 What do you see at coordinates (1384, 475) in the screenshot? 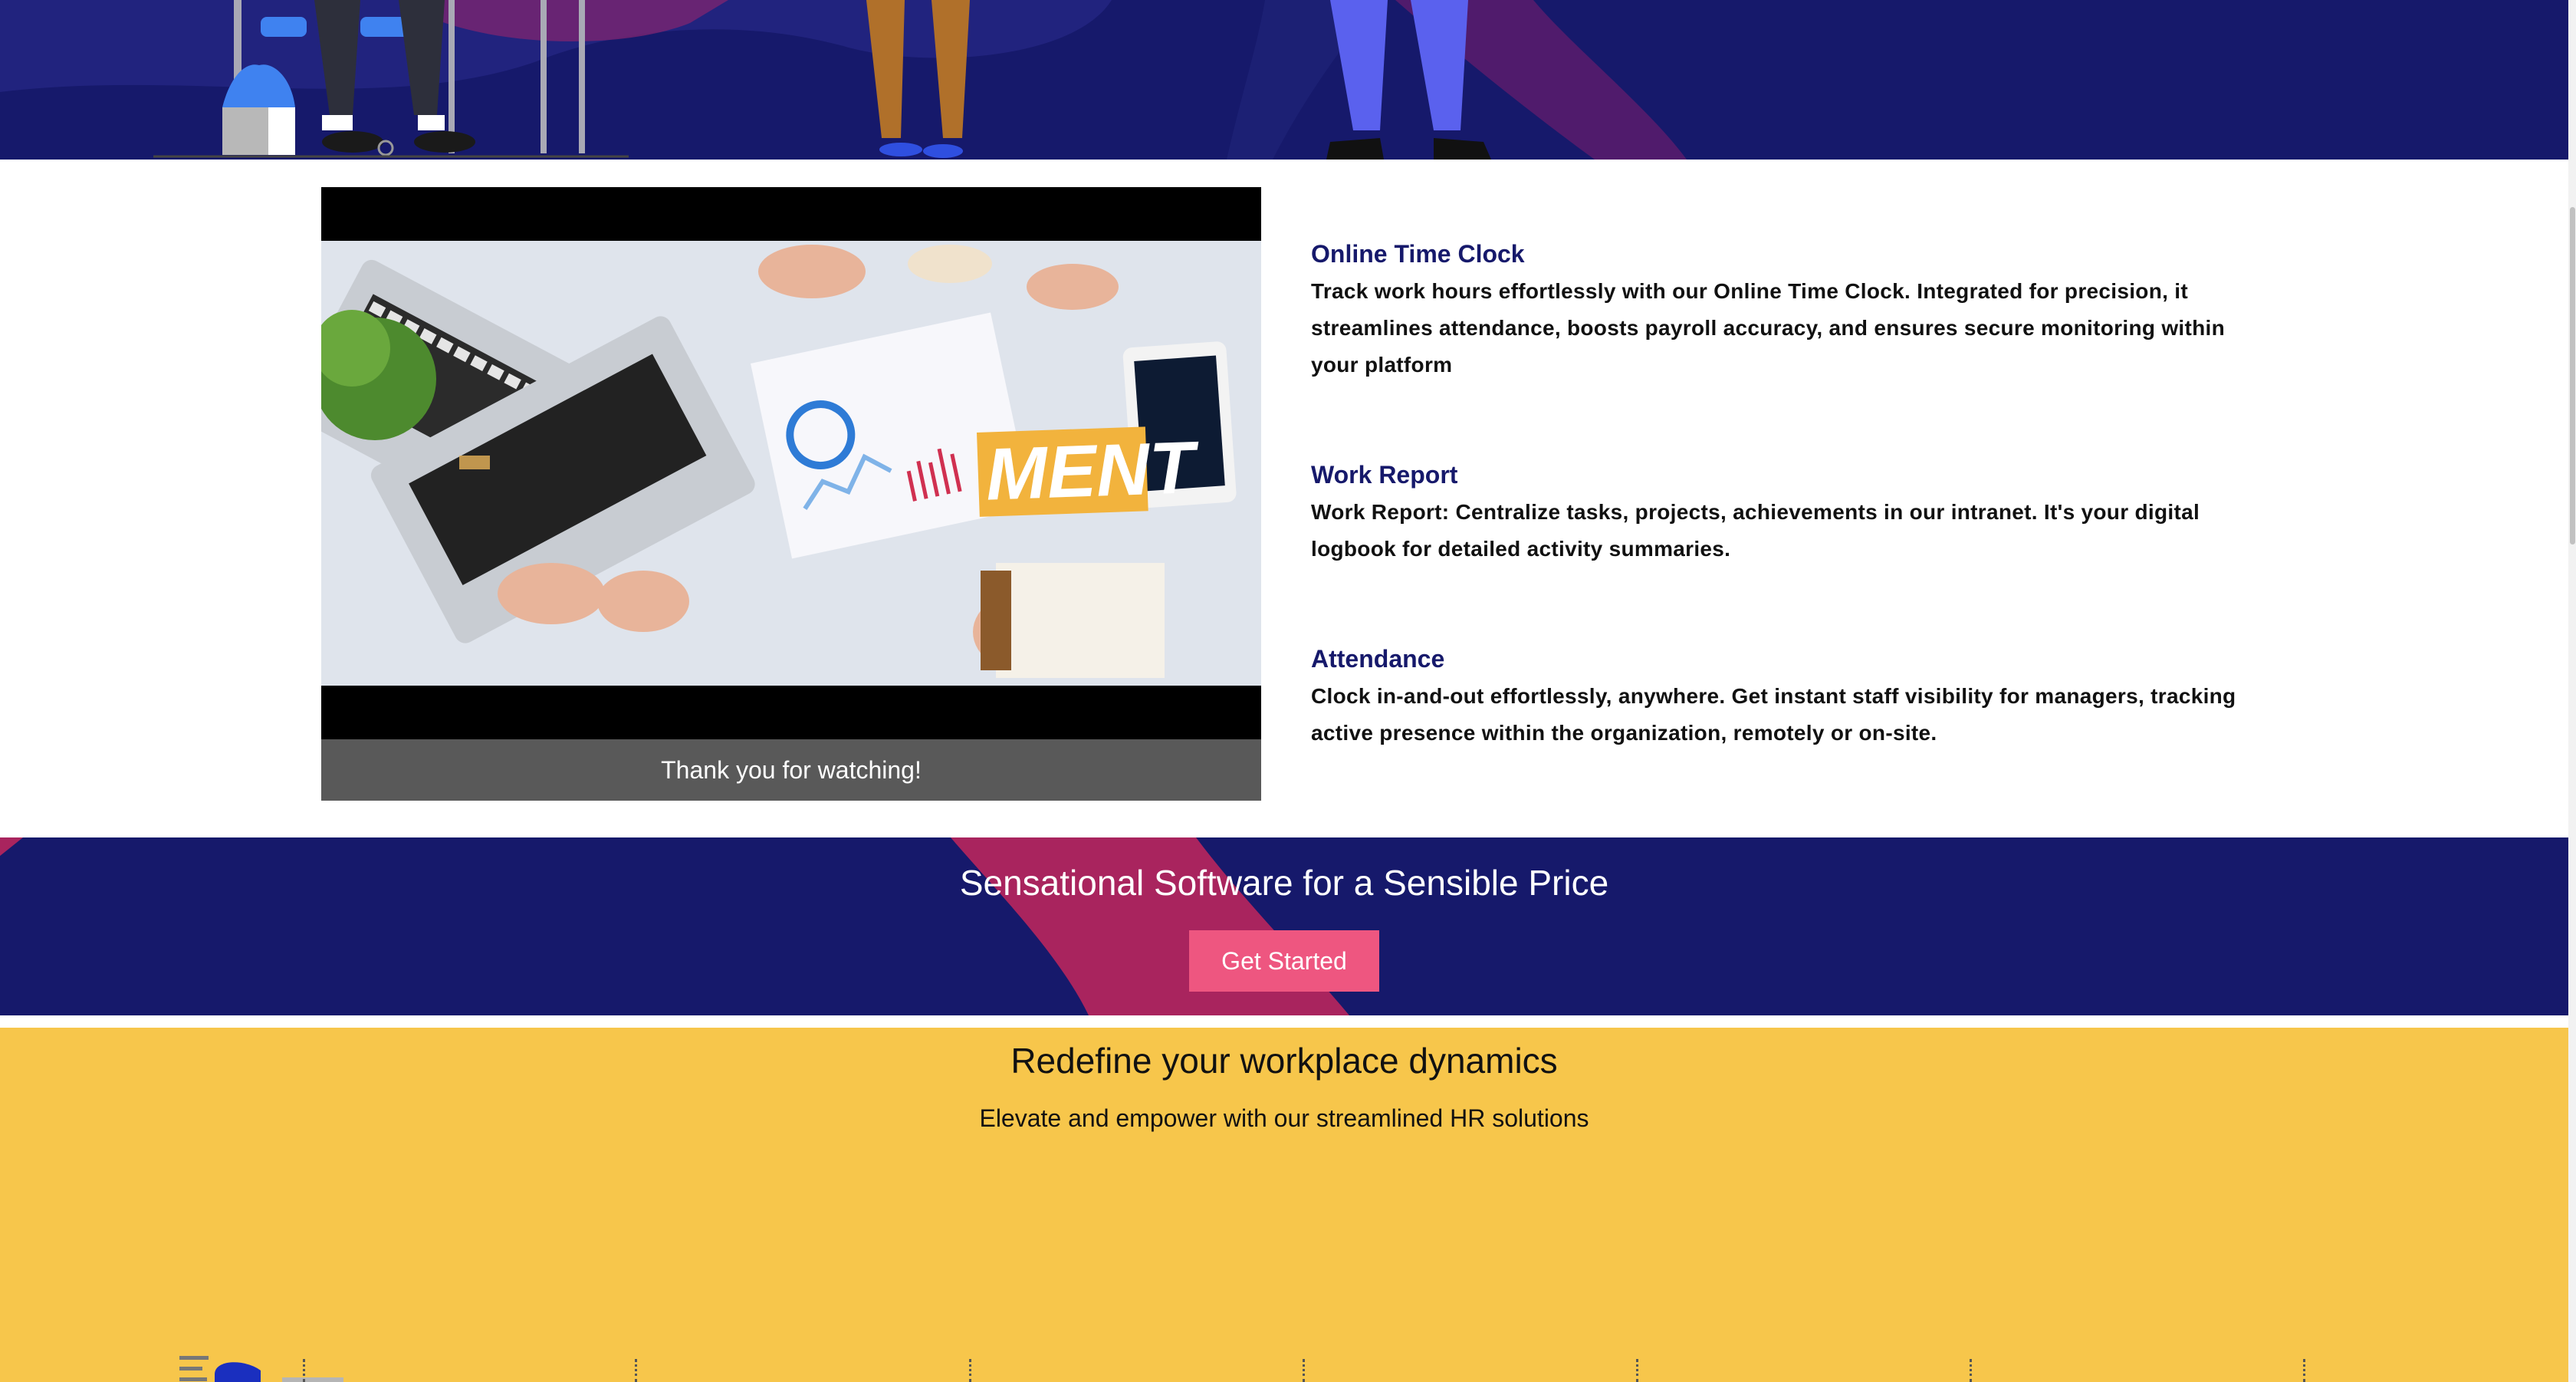
I see `feature-title: Work Report` at bounding box center [1384, 475].